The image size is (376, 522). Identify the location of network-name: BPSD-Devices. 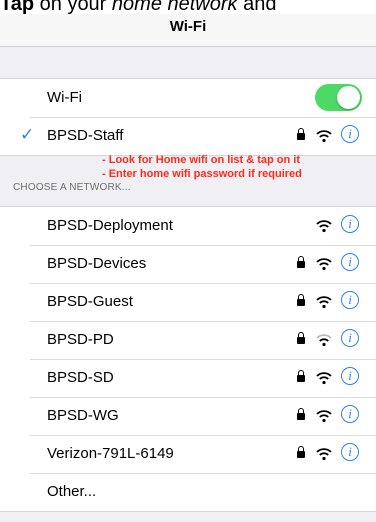
(97, 263).